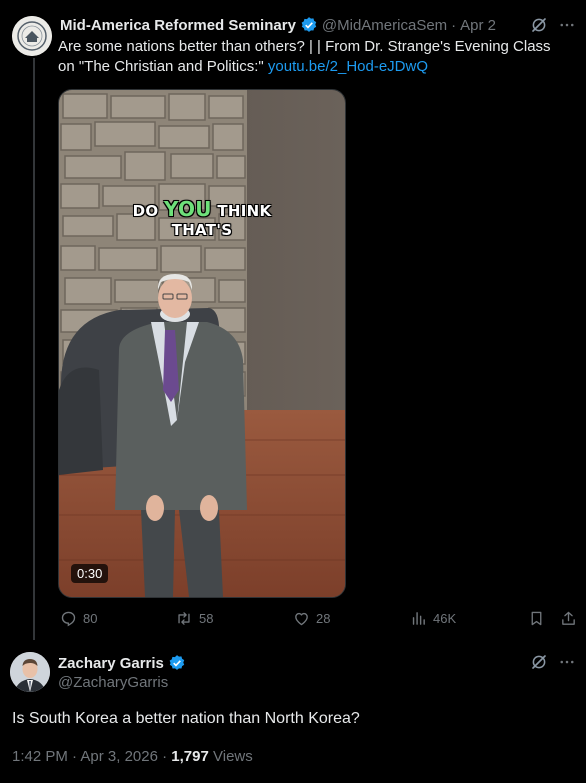  I want to click on like-count: 28, so click(323, 618).